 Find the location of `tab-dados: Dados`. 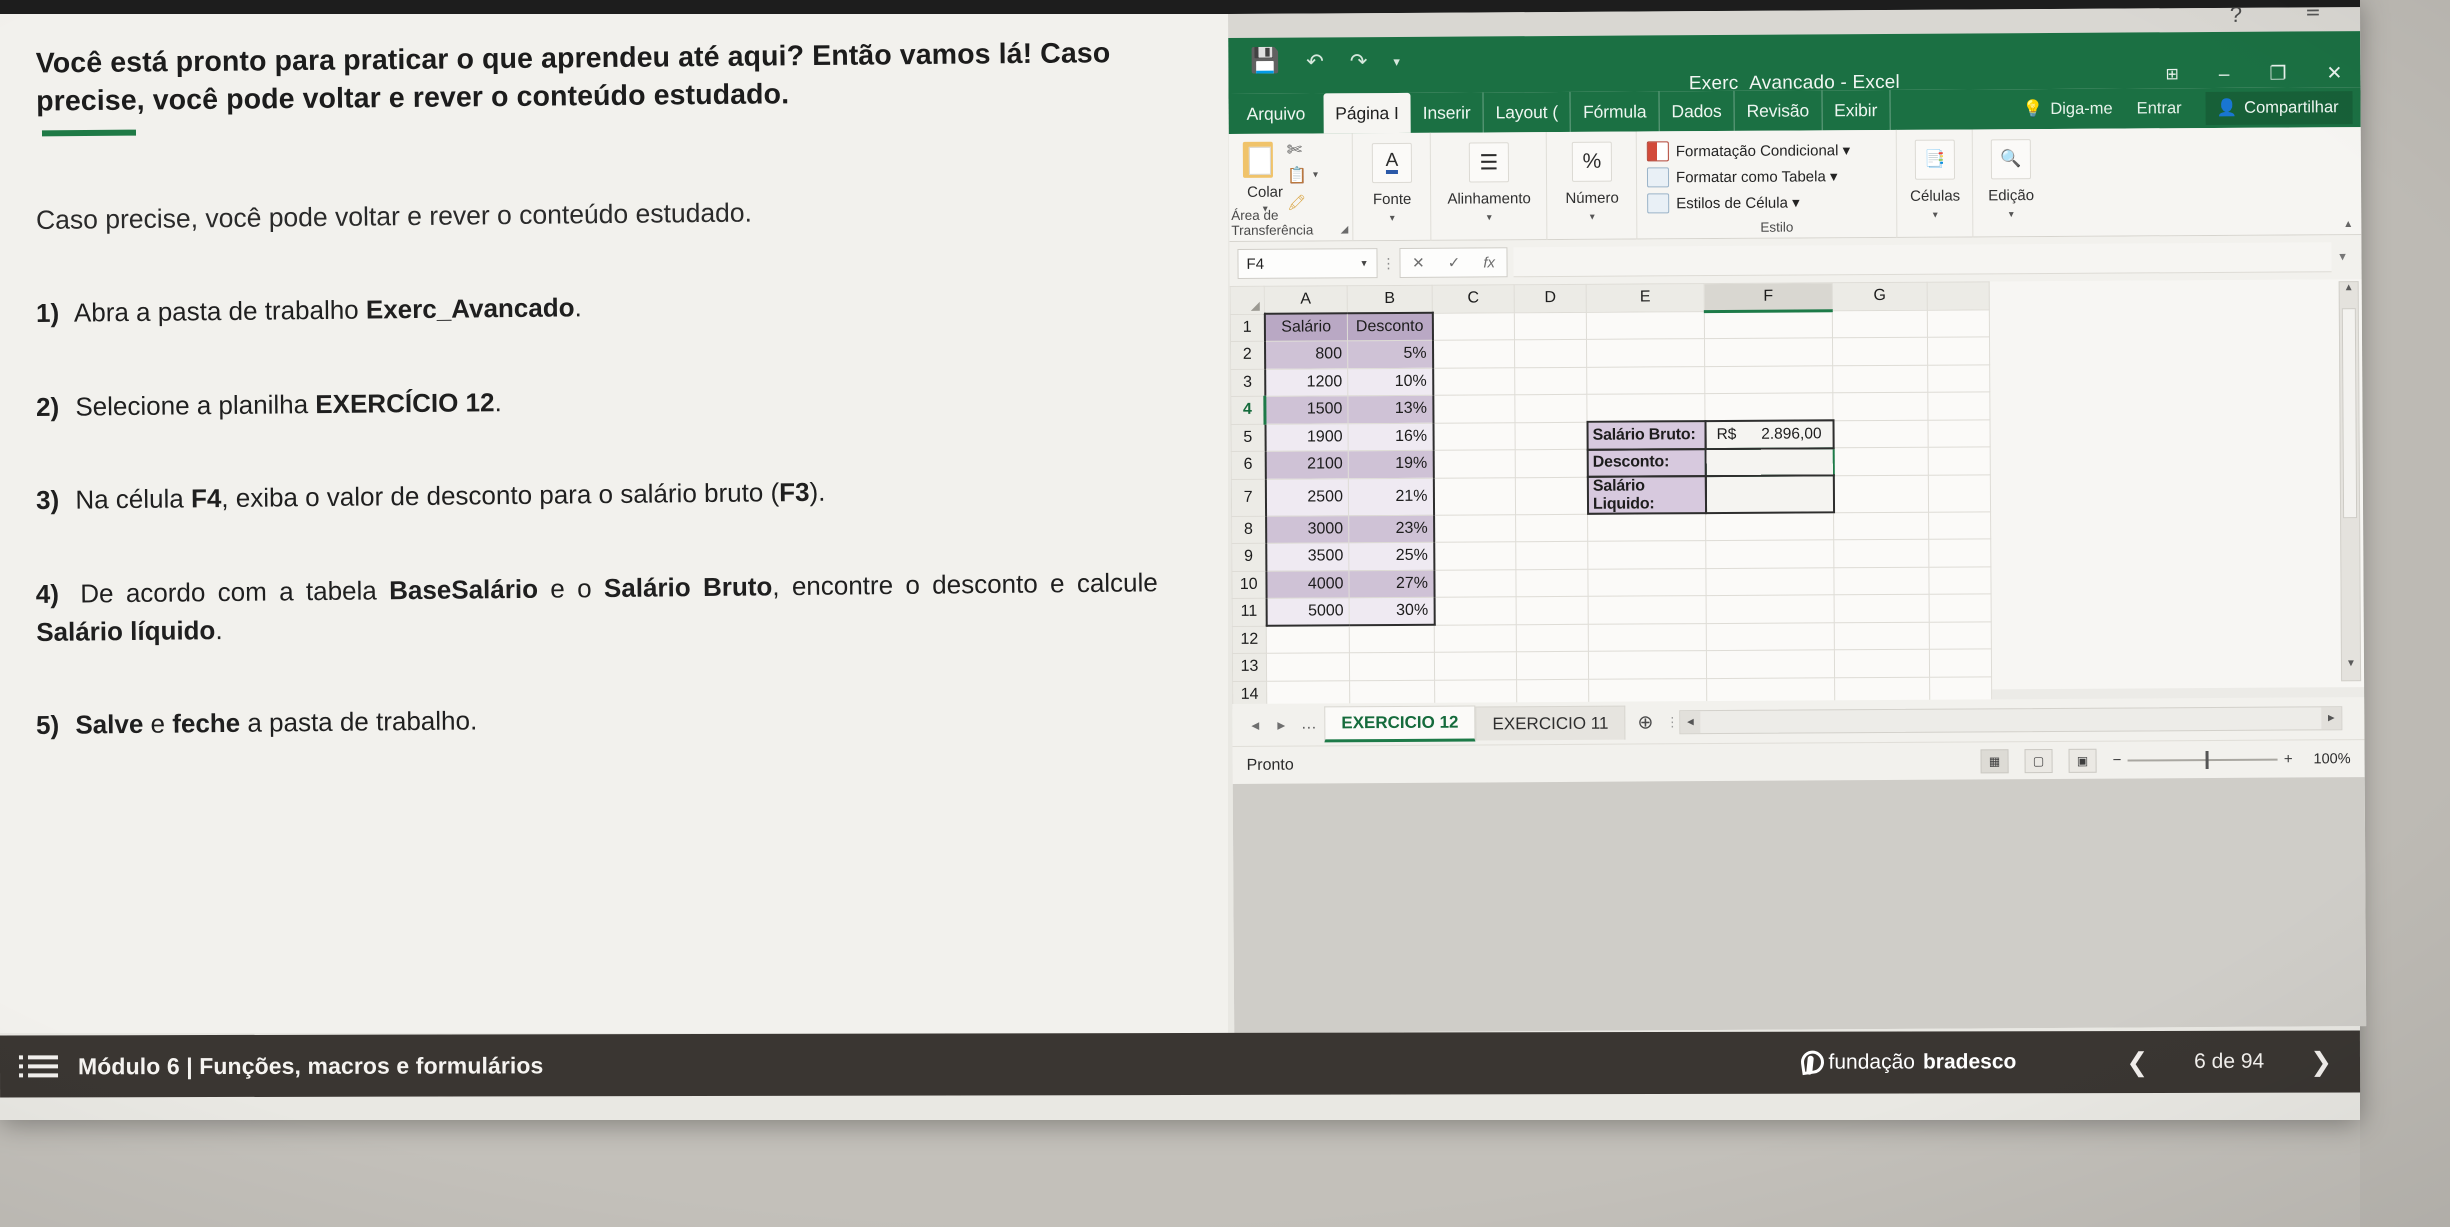

tab-dados: Dados is located at coordinates (1697, 111).